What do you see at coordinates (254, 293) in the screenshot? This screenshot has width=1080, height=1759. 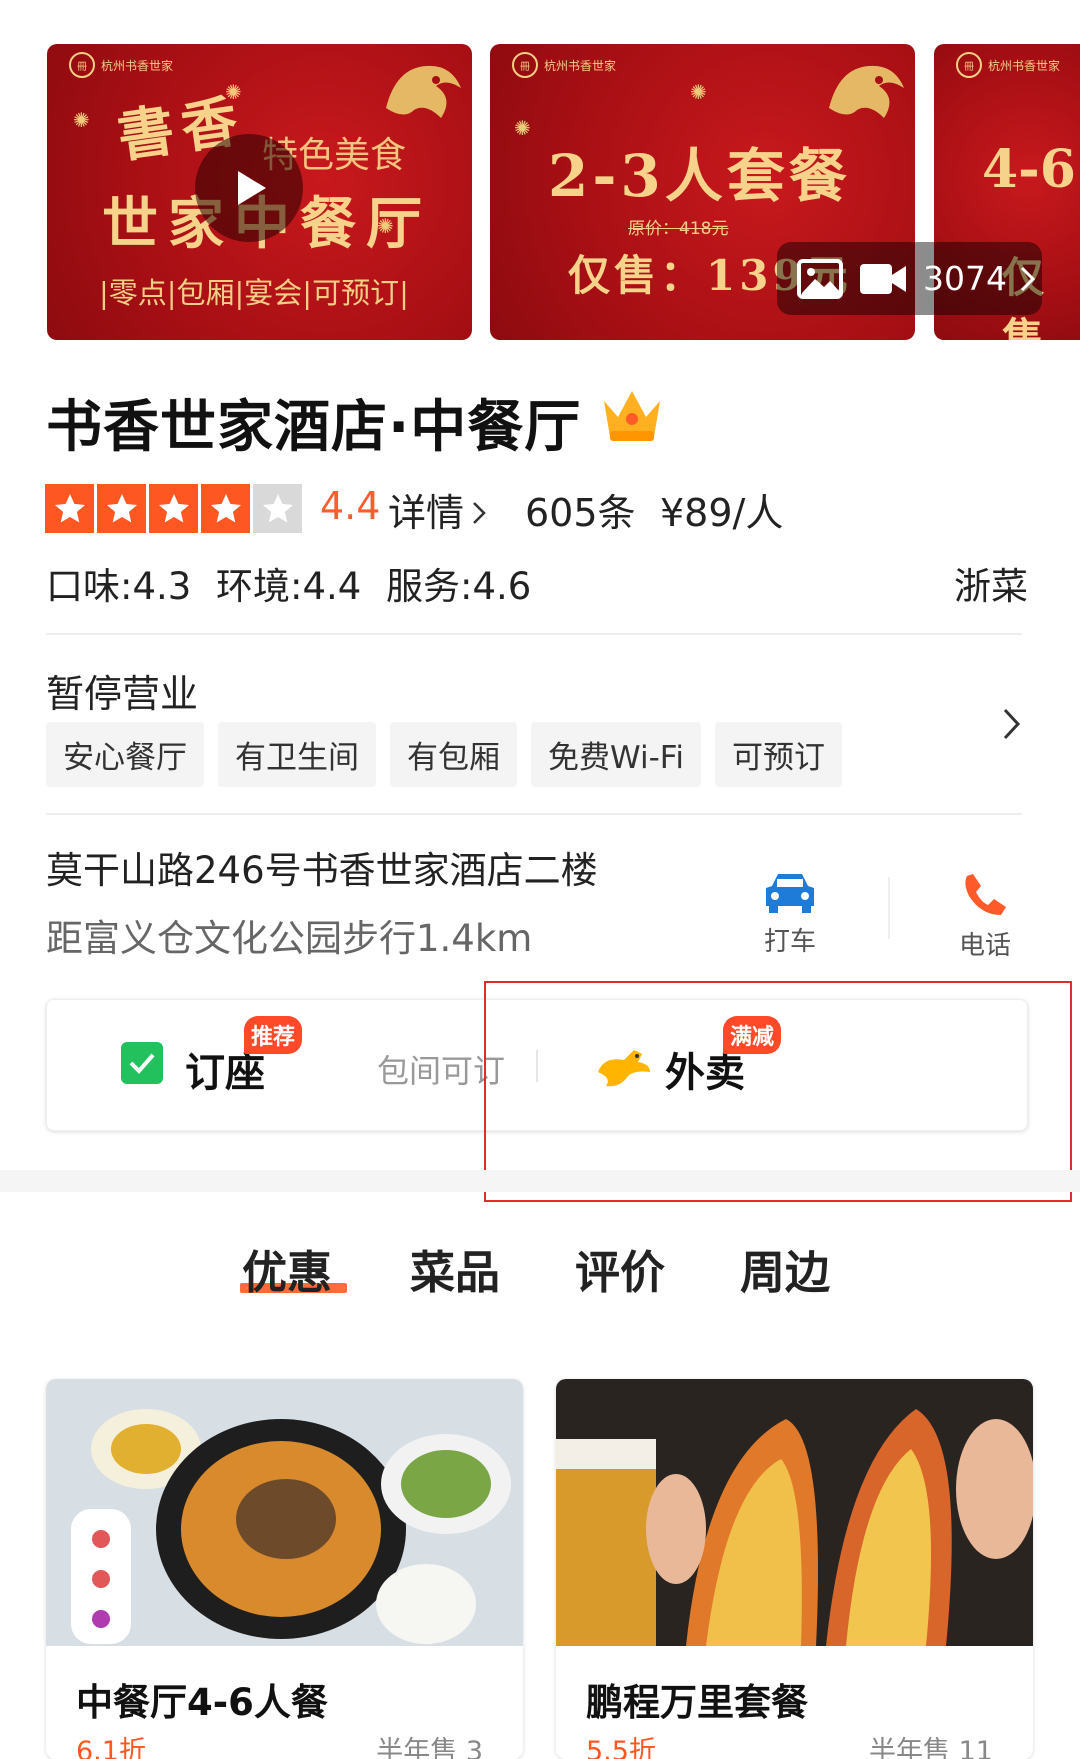 I see `banner-features: |零点|包厢|宴会|可预订|` at bounding box center [254, 293].